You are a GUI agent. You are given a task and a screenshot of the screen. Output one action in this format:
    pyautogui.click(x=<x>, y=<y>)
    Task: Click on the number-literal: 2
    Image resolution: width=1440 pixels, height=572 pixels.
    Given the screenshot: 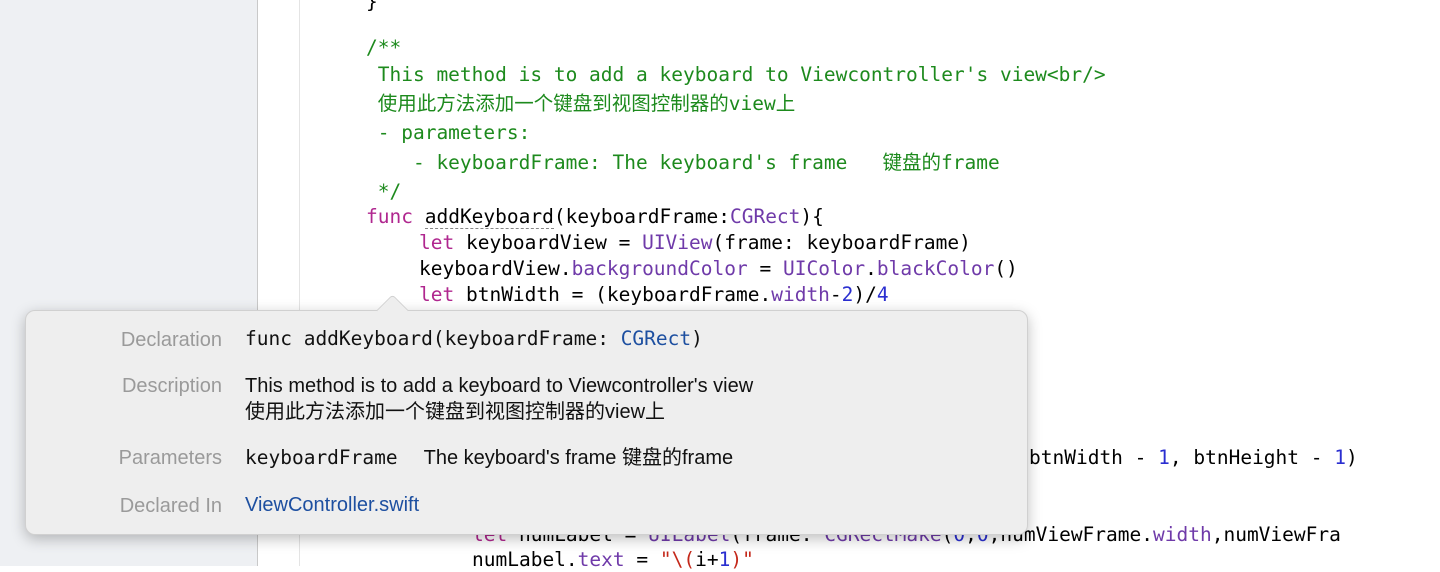 What is the action you would take?
    pyautogui.click(x=847, y=294)
    